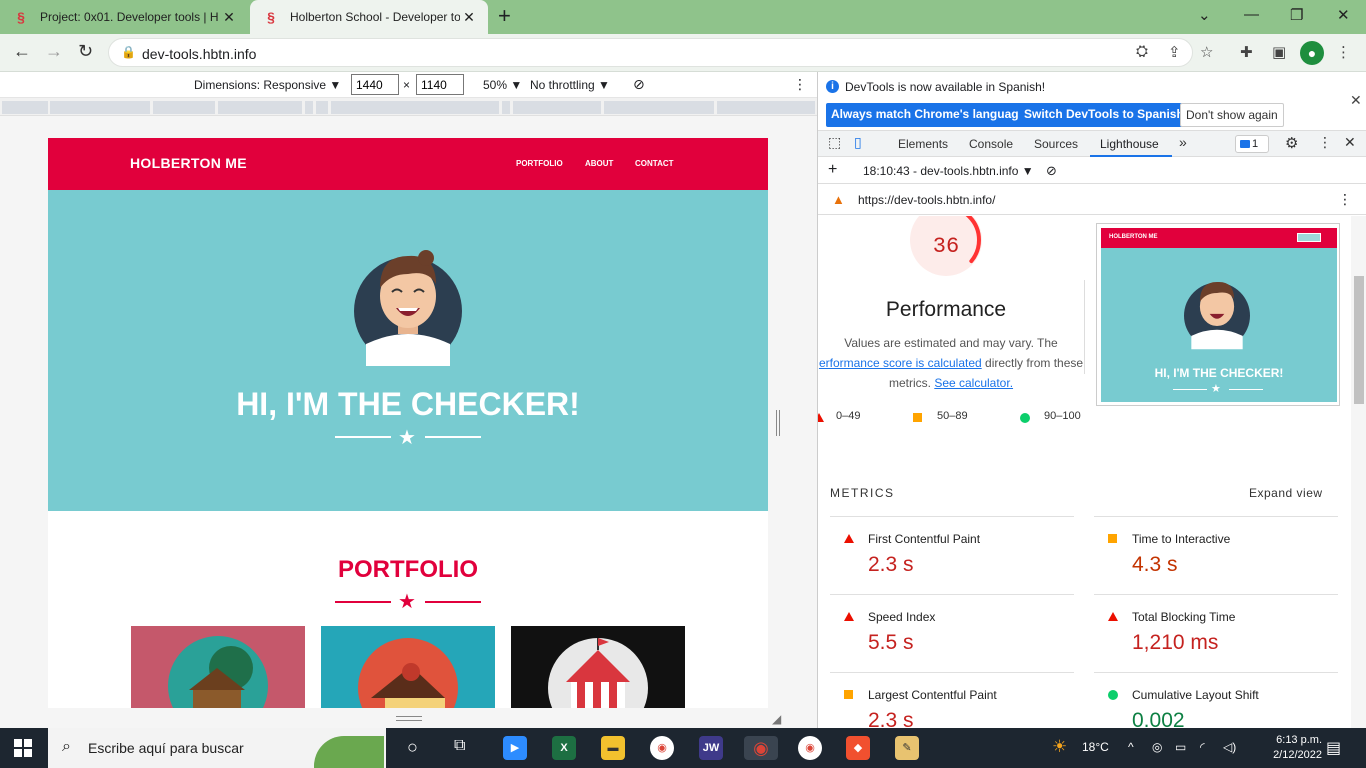 The image size is (1366, 768). Describe the element at coordinates (1059, 747) in the screenshot. I see `weather-icon: ☀` at that location.